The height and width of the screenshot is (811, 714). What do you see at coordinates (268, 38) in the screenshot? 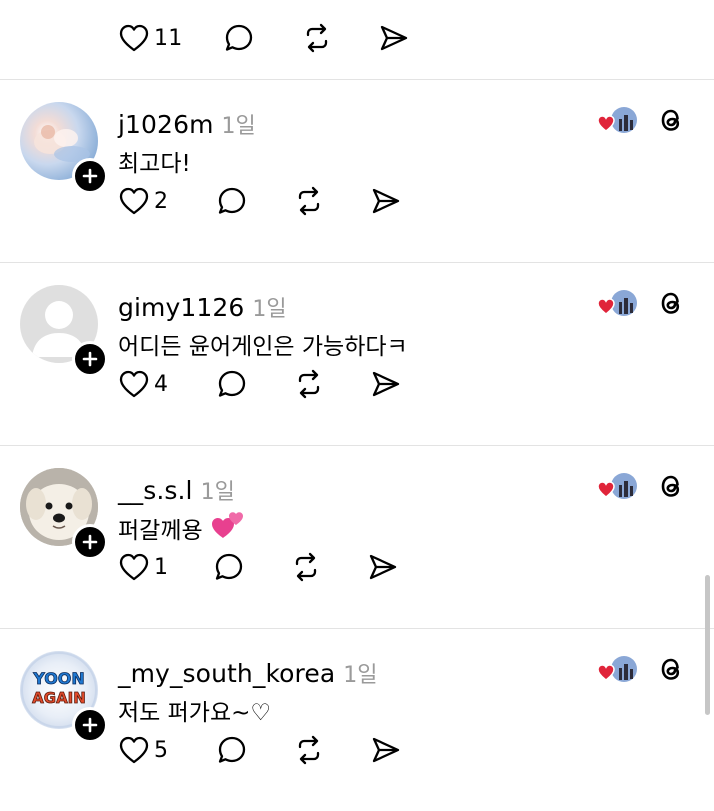
I see `top-action-row: 11` at bounding box center [268, 38].